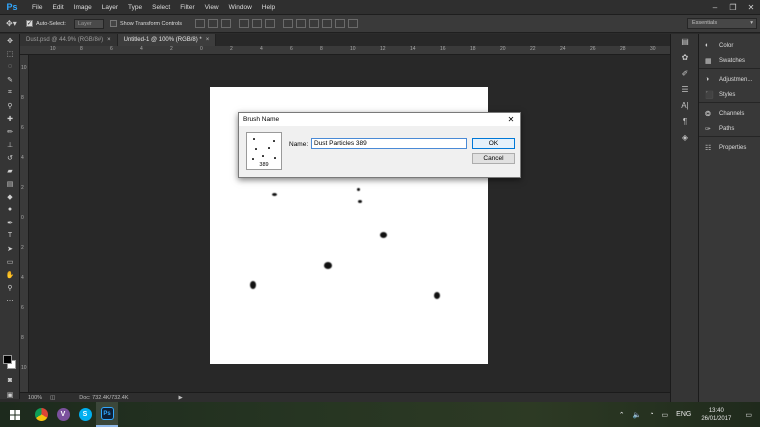 This screenshot has height=427, width=760. I want to click on panel-channels: ❂ Channels, so click(729, 113).